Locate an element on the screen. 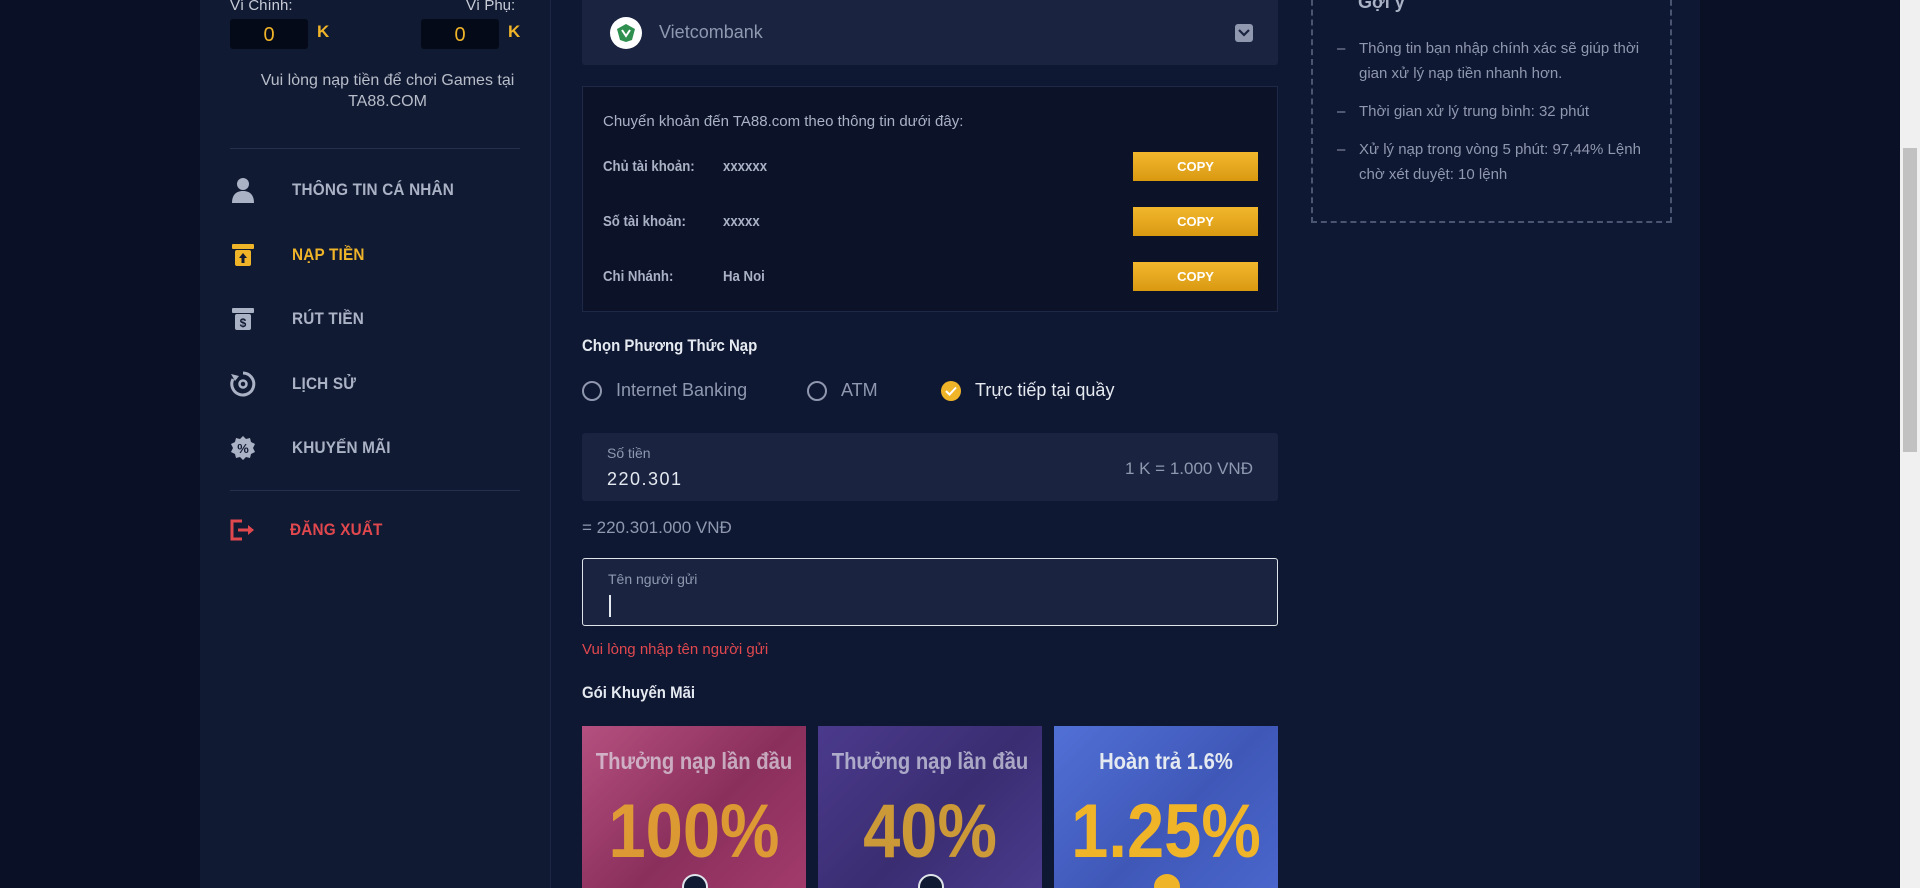 The image size is (1920, 888). sidebar-item-history: LỊCH SỬ is located at coordinates (380, 384).